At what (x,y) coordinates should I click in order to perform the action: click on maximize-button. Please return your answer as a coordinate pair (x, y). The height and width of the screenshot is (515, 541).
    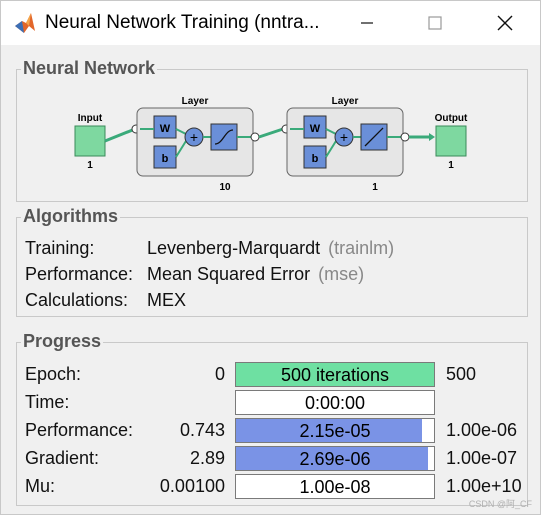
    Looking at the image, I should click on (435, 23).